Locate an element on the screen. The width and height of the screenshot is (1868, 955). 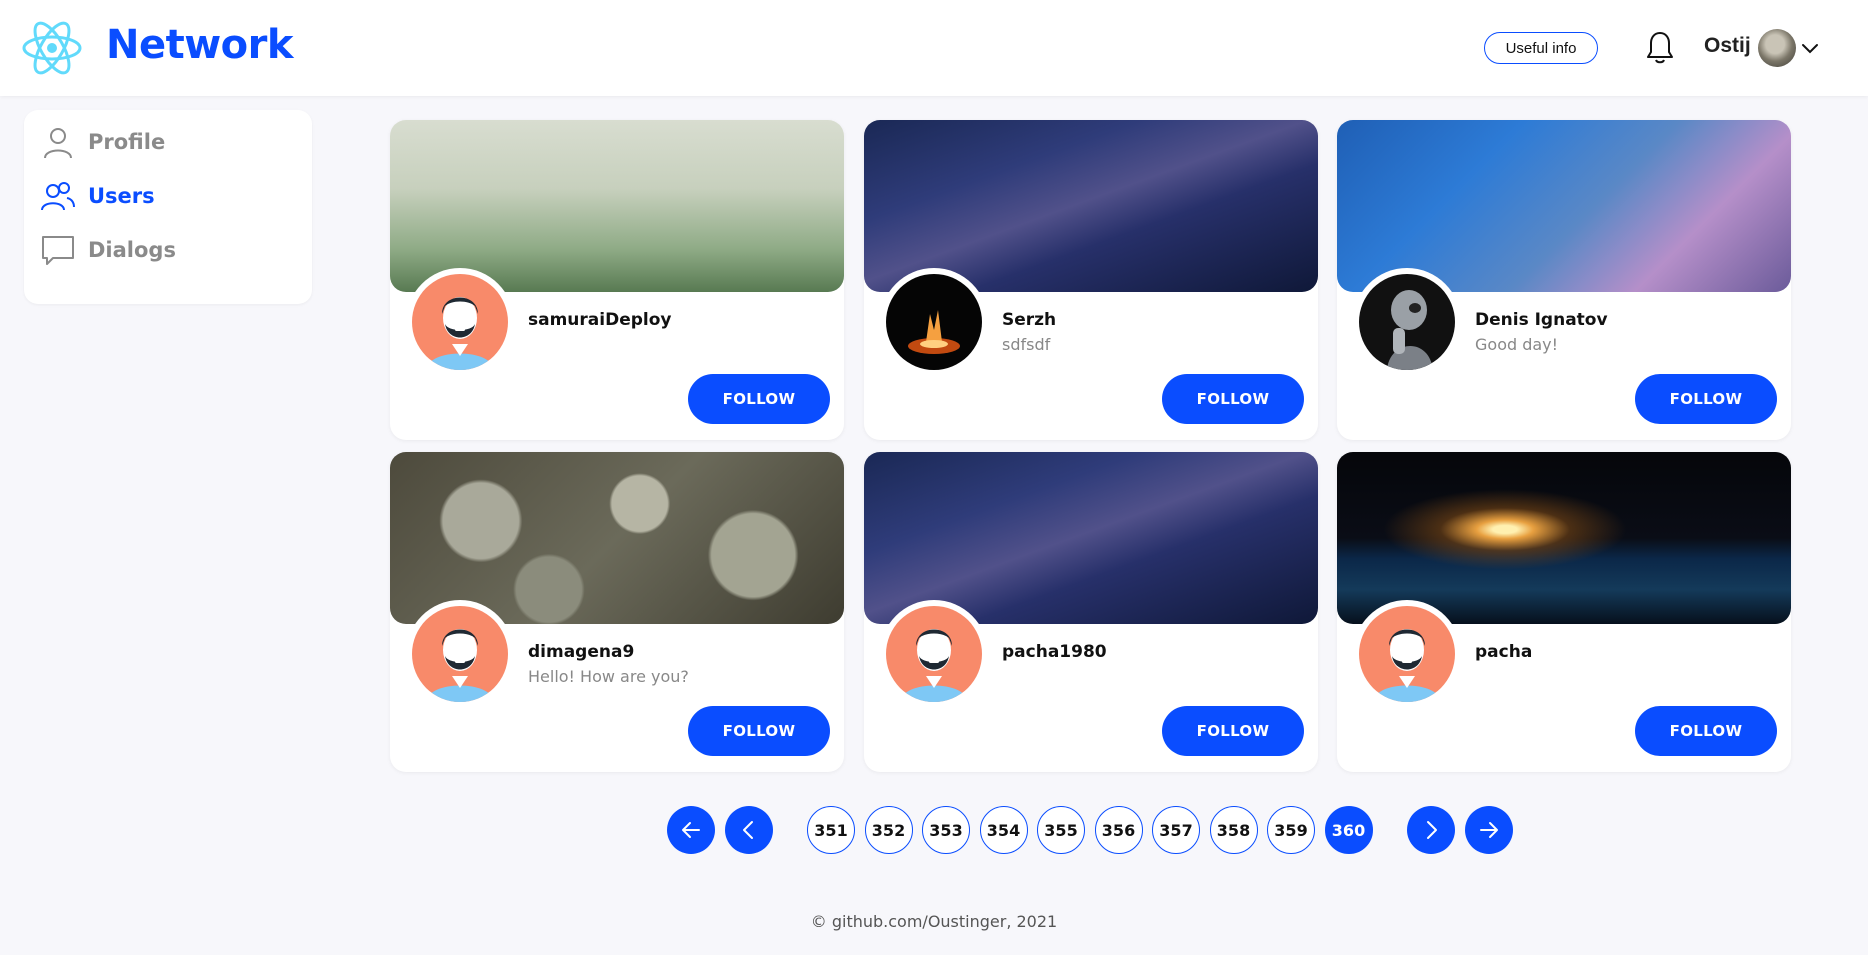
user-name: dimagena9 is located at coordinates (581, 652).